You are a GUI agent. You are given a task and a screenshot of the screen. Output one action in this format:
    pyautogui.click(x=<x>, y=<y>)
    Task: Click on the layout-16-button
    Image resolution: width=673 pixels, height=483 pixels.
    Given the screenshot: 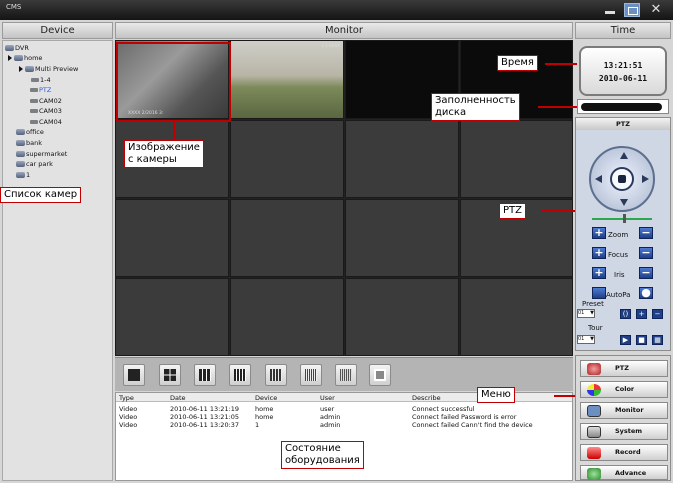 What is the action you would take?
    pyautogui.click(x=240, y=375)
    